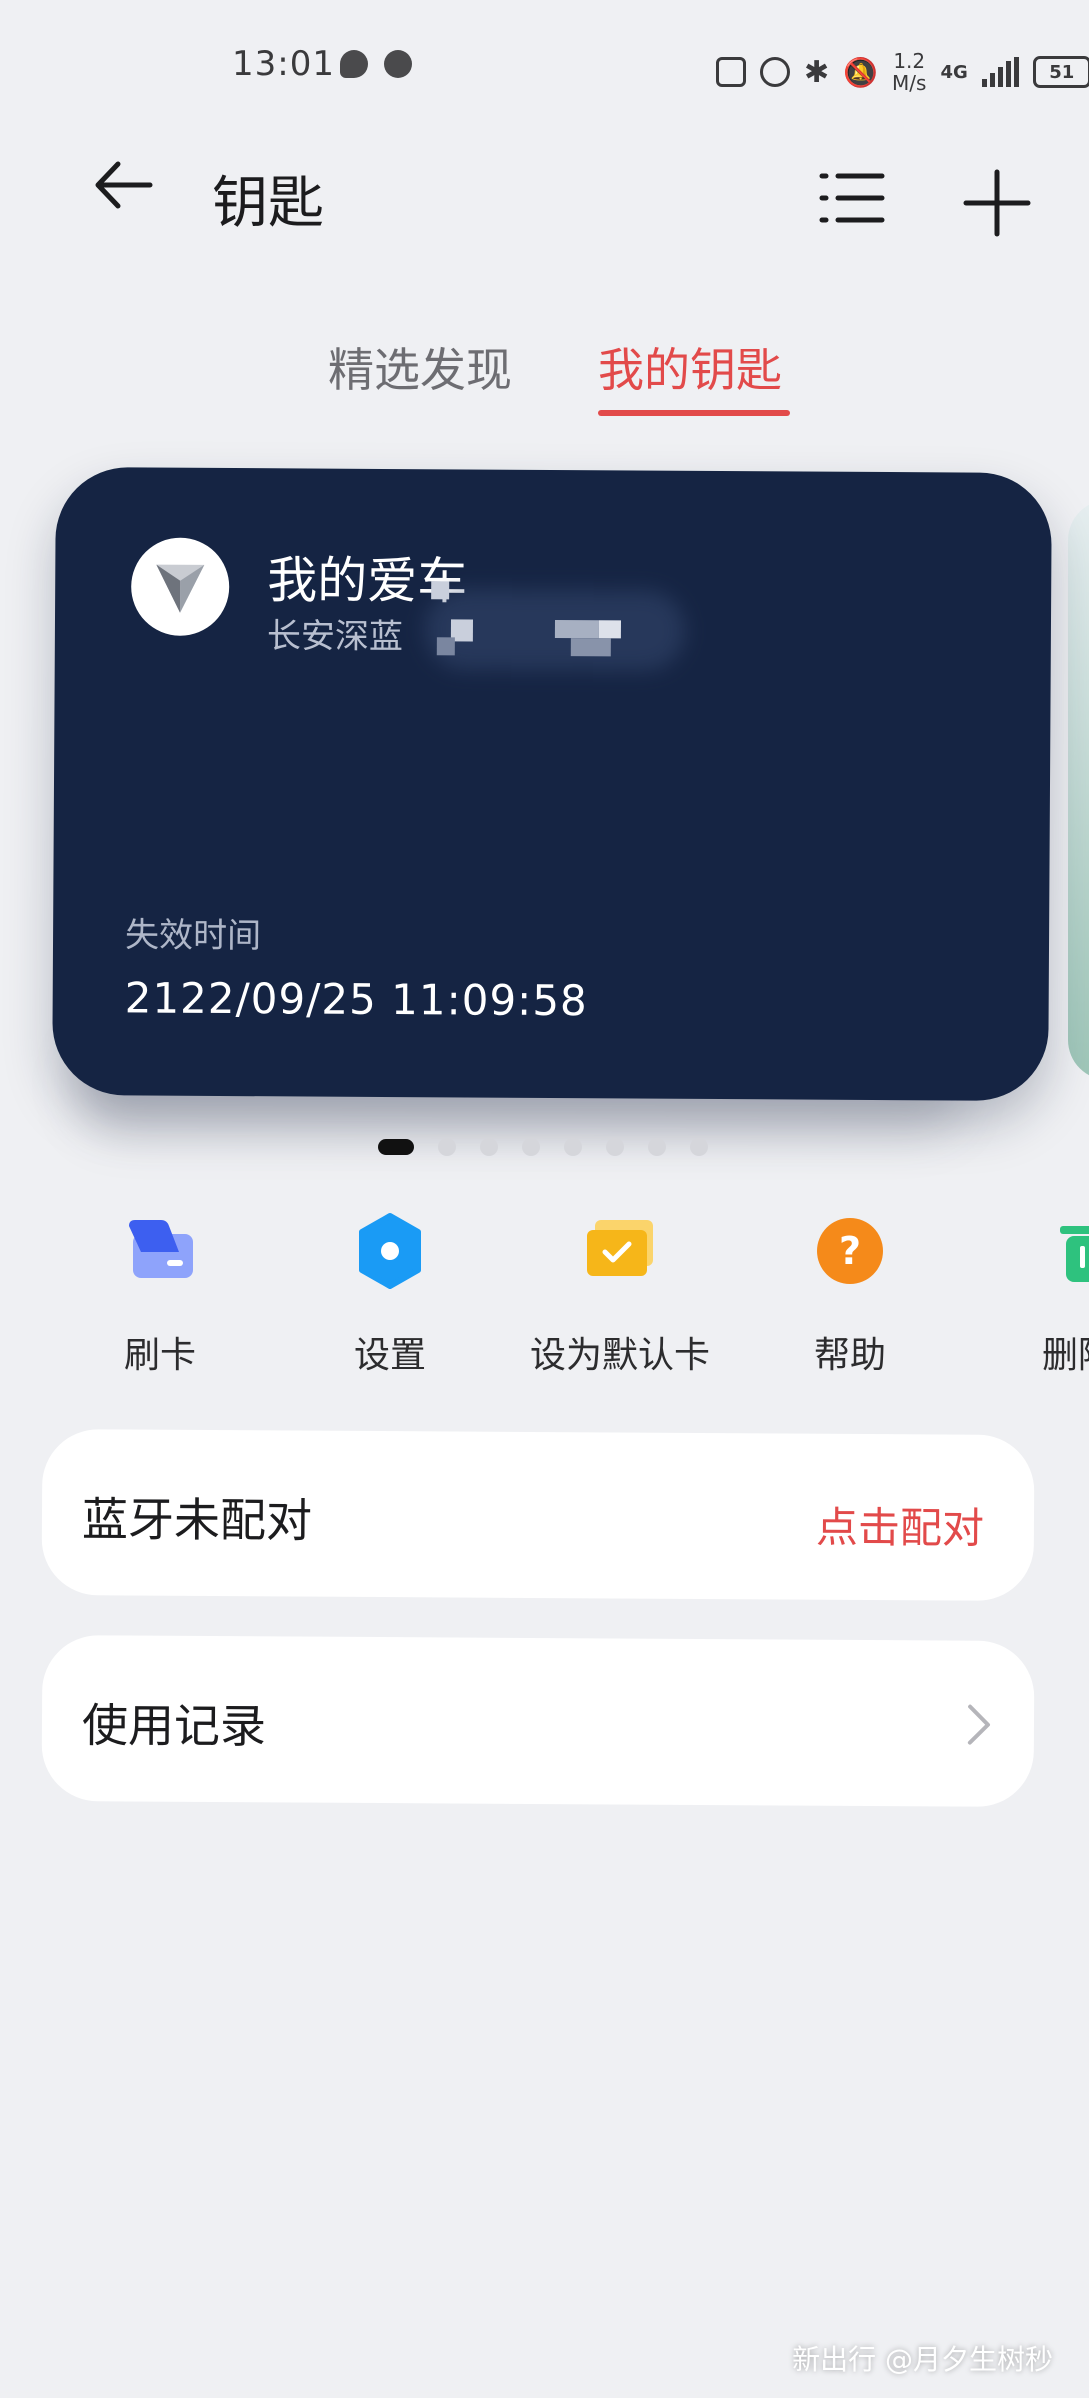  Describe the element at coordinates (619, 1355) in the screenshot. I see `action-label: 设为默认卡` at that location.